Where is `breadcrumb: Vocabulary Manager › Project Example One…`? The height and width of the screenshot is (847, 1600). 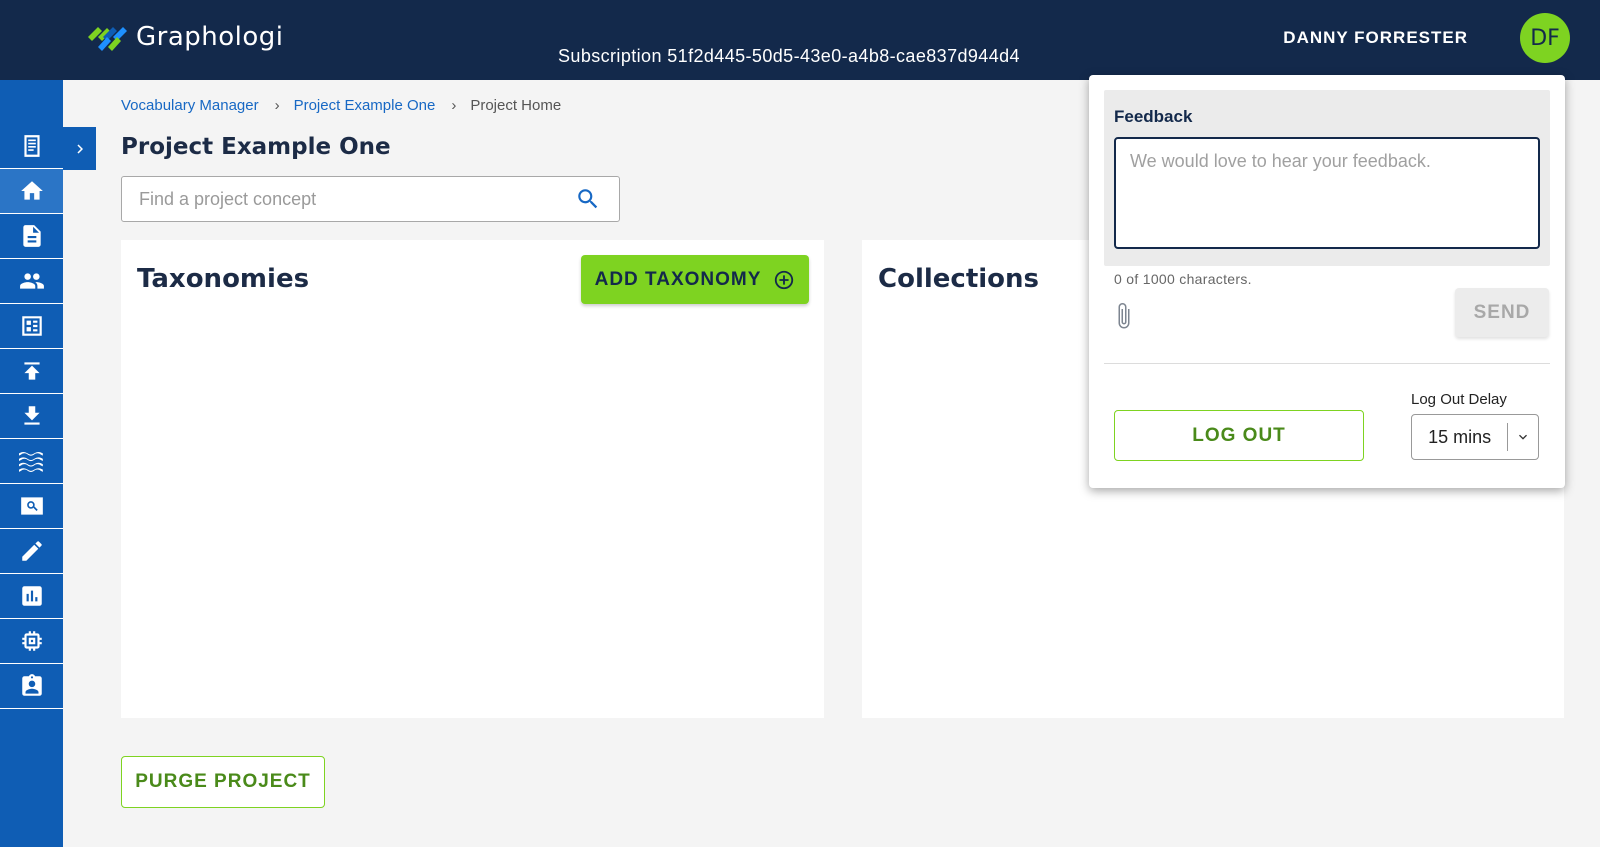 breadcrumb: Vocabulary Manager › Project Example One… is located at coordinates (341, 105).